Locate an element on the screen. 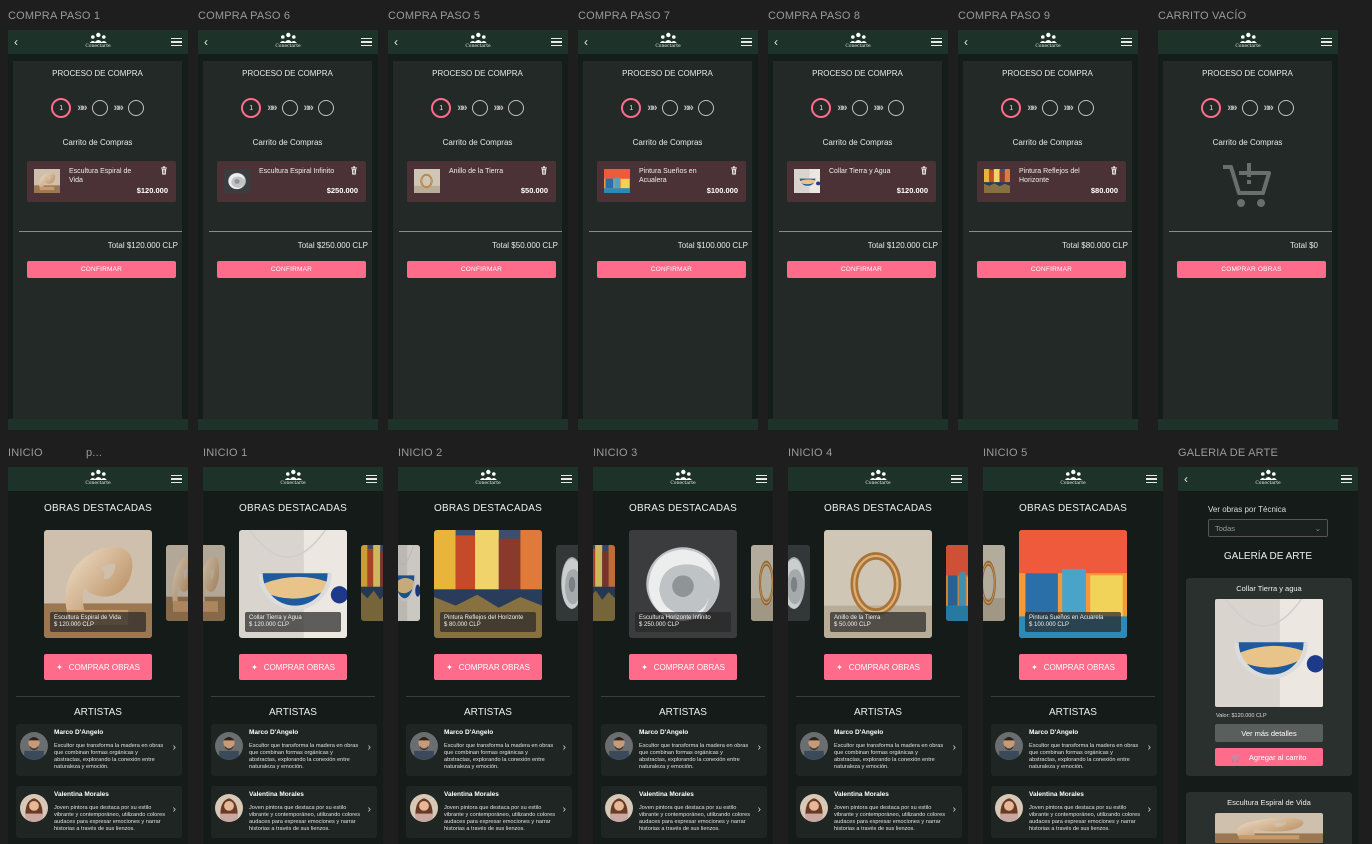 The height and width of the screenshot is (844, 1372). details-button: Ver más detalles is located at coordinates (1269, 733).